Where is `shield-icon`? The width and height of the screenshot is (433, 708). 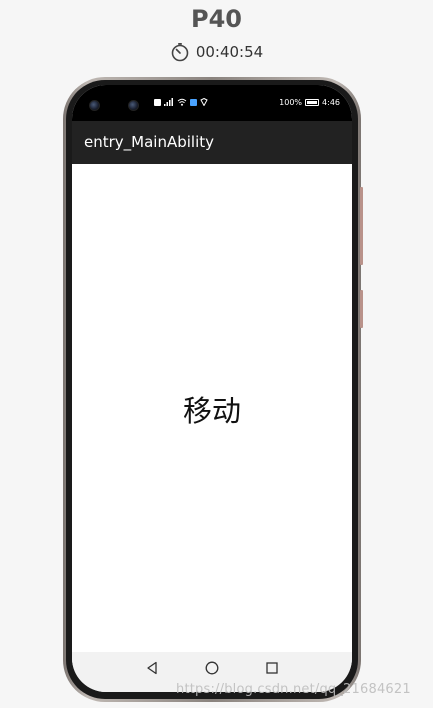 shield-icon is located at coordinates (204, 102).